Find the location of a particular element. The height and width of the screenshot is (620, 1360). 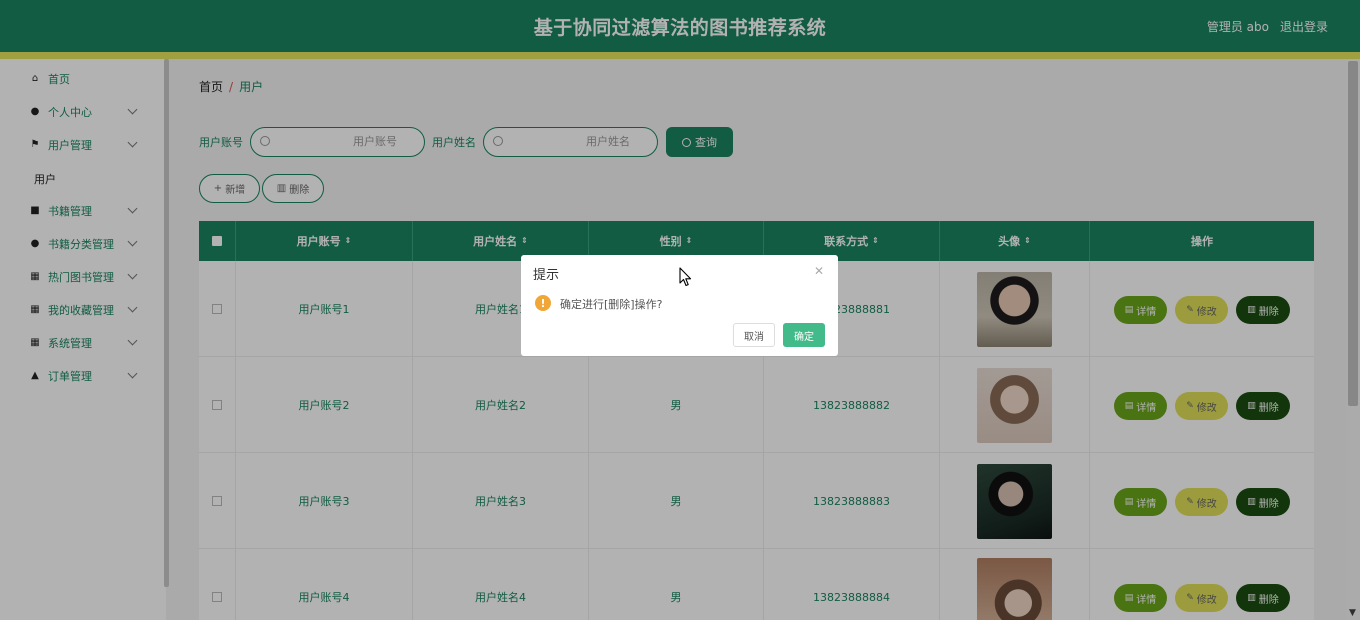

dialog-message: 确定进行[删除]操作? is located at coordinates (611, 304).